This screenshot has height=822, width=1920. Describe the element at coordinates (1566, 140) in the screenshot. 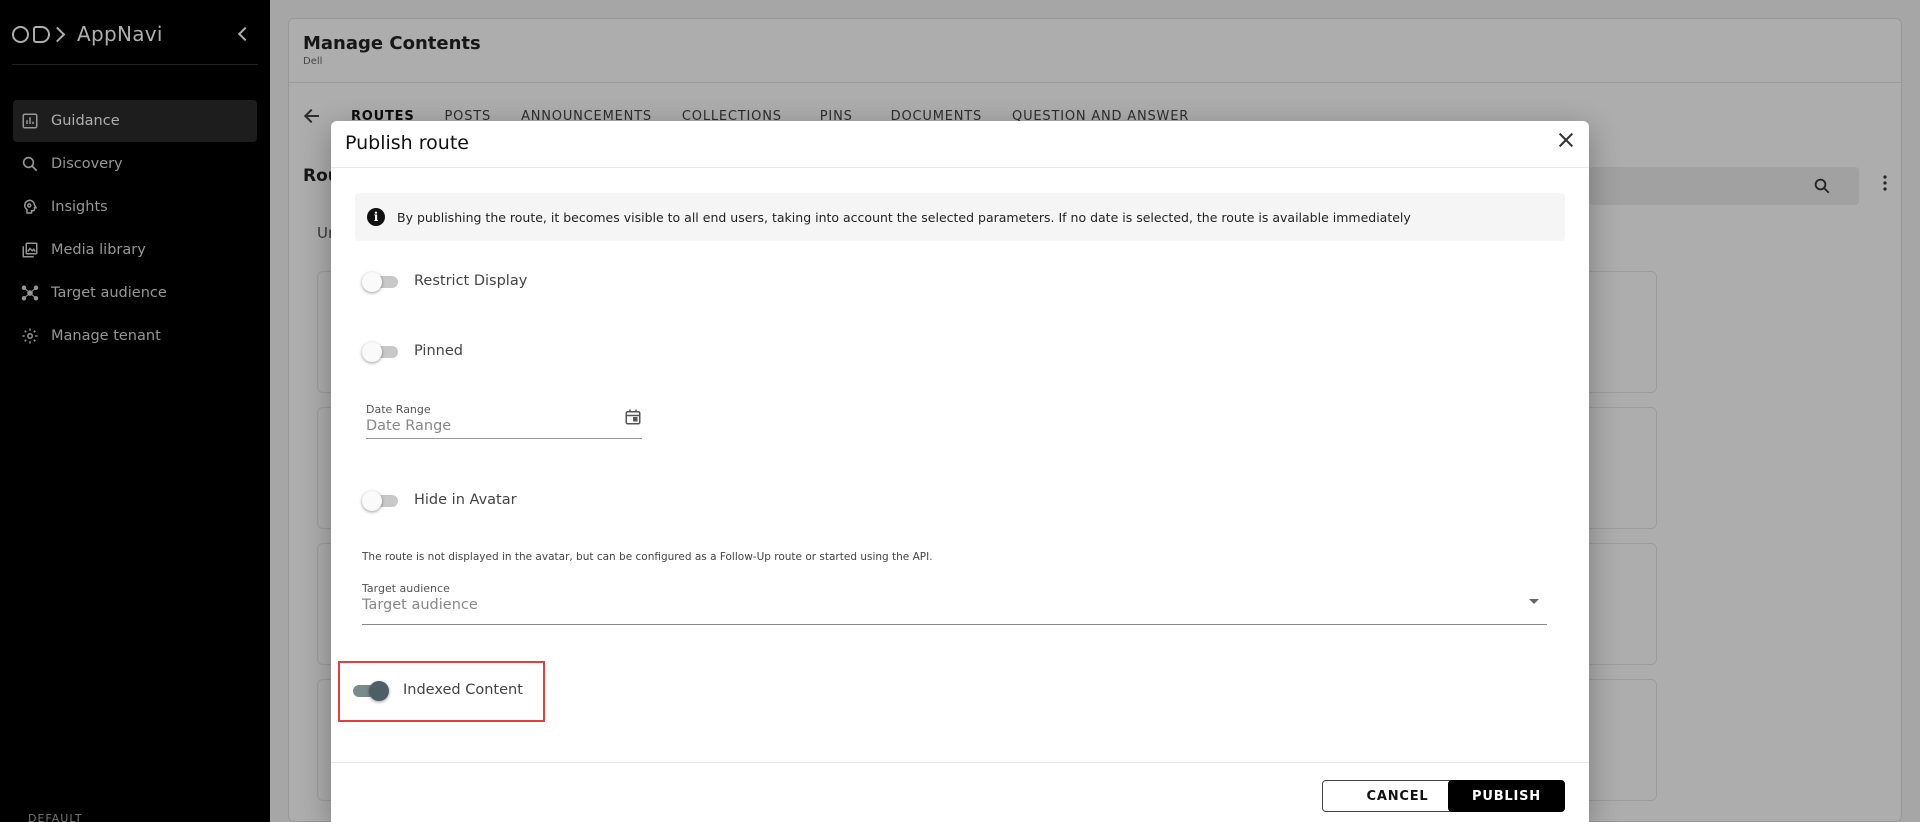

I see `close-icon` at that location.